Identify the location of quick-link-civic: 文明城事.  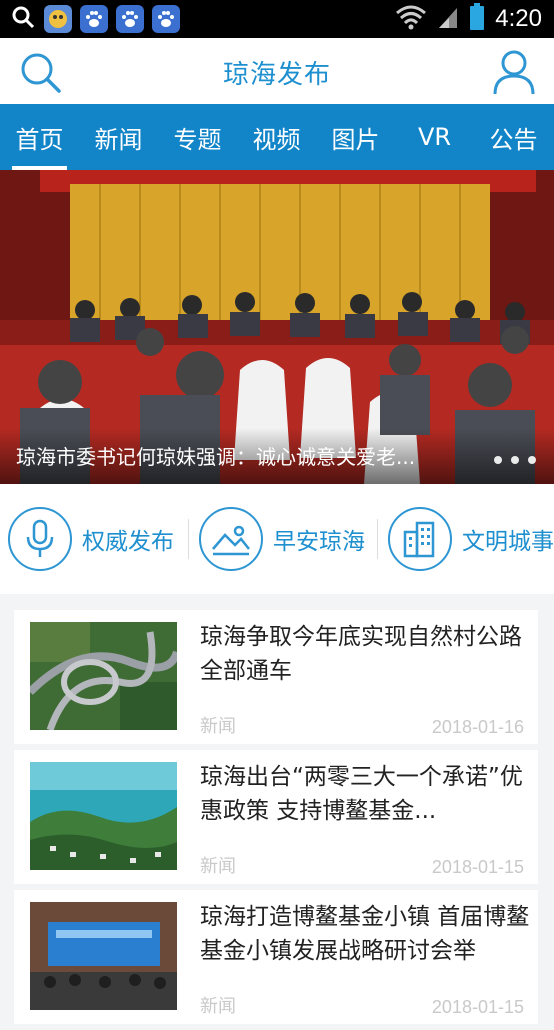
(471, 539).